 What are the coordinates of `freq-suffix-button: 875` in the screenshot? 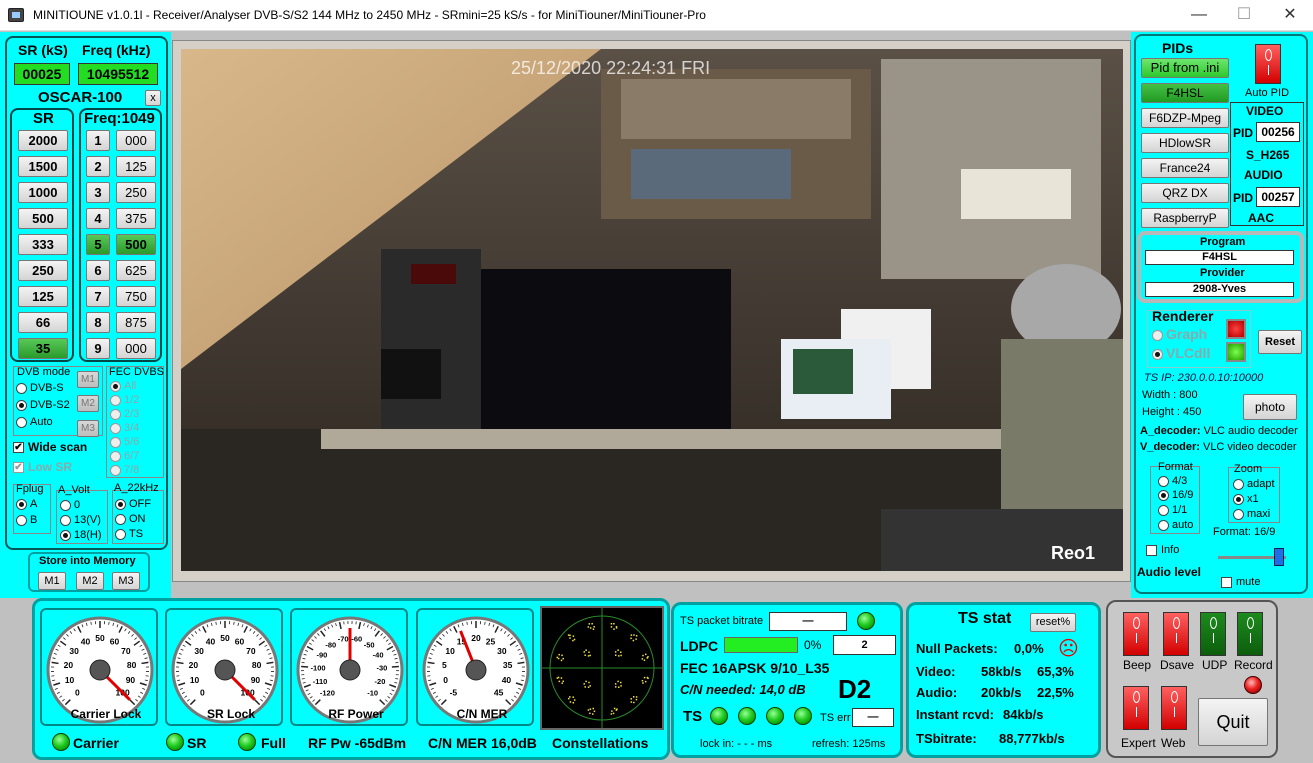 It's located at (136, 322).